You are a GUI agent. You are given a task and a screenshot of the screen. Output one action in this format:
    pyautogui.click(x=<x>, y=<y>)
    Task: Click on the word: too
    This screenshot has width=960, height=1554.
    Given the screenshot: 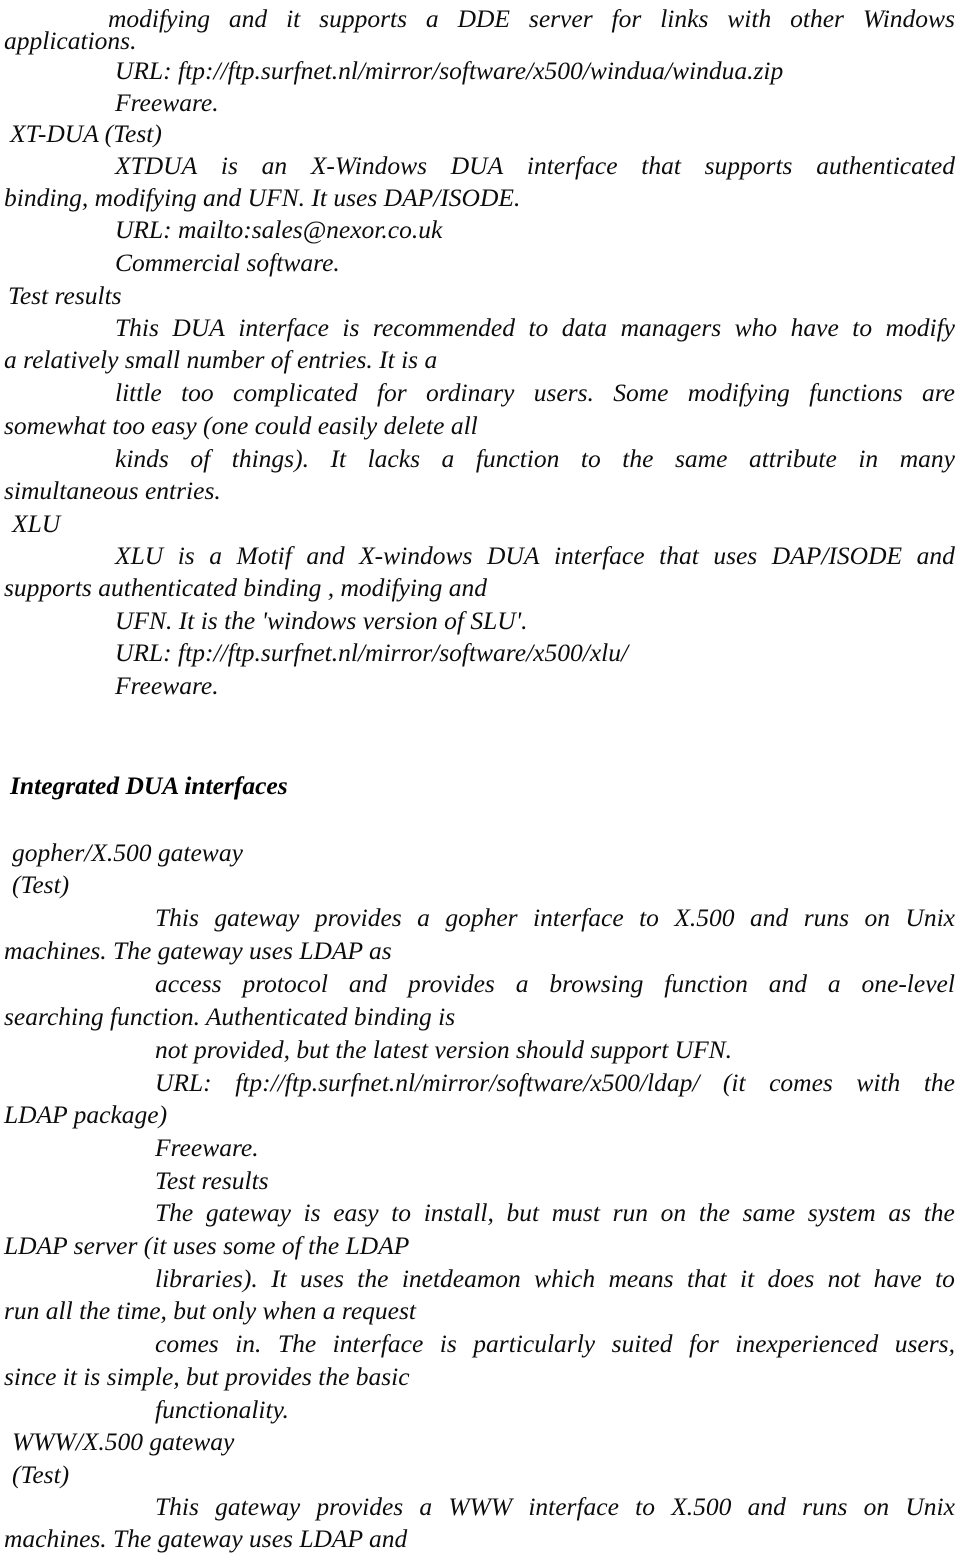 What is the action you would take?
    pyautogui.click(x=197, y=392)
    